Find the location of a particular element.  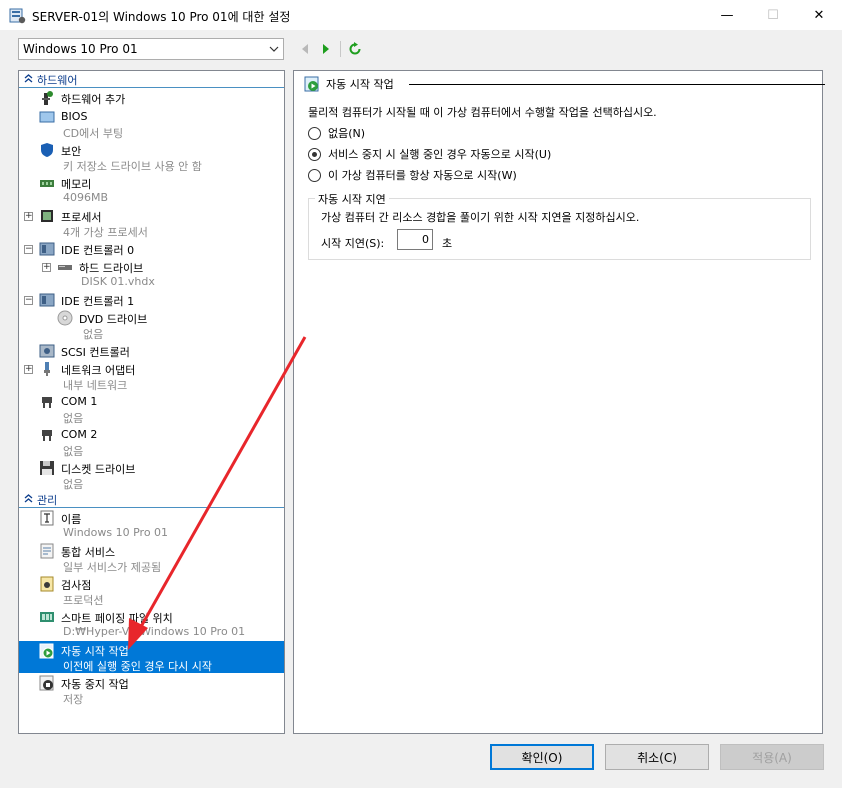

seconds-unit: 초 is located at coordinates (447, 243).